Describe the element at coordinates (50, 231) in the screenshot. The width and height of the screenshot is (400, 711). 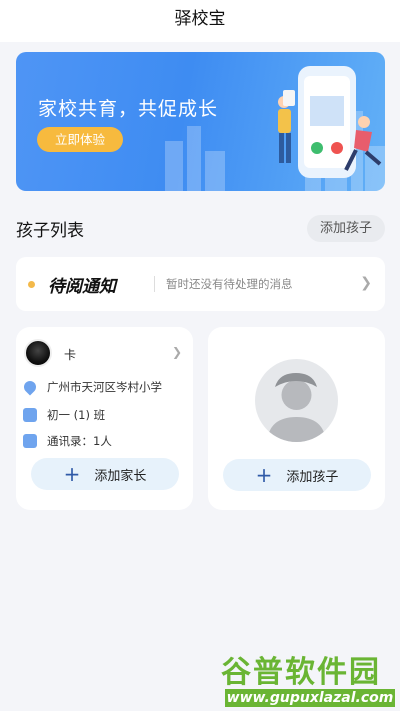
I see `children-section-title: 孩子列表` at that location.